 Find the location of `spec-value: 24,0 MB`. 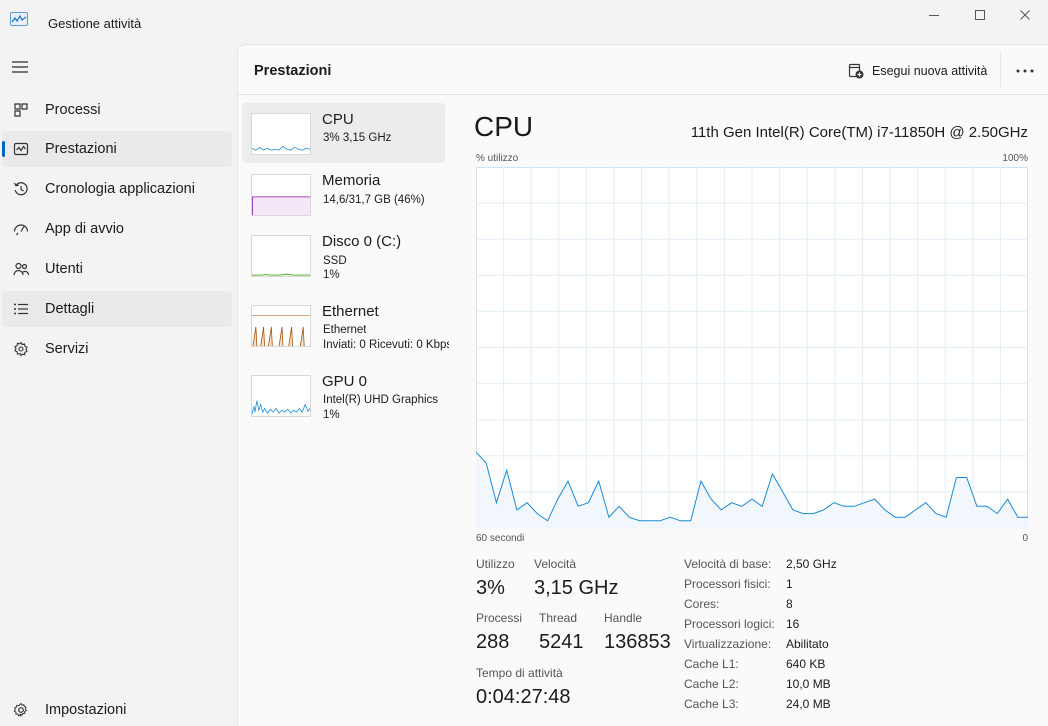

spec-value: 24,0 MB is located at coordinates (808, 704).